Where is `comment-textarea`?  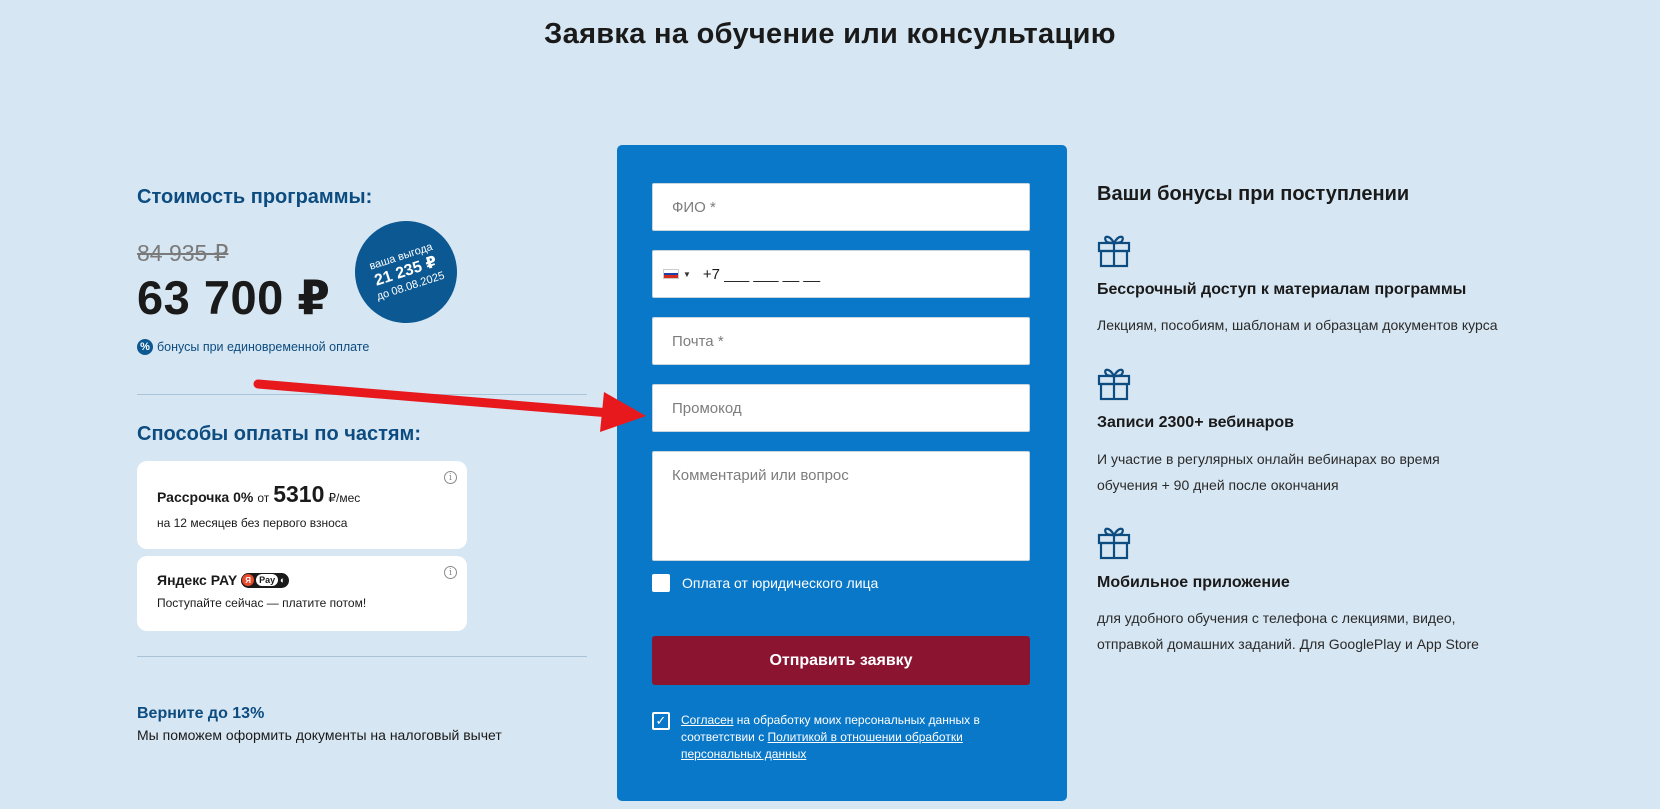 comment-textarea is located at coordinates (841, 506).